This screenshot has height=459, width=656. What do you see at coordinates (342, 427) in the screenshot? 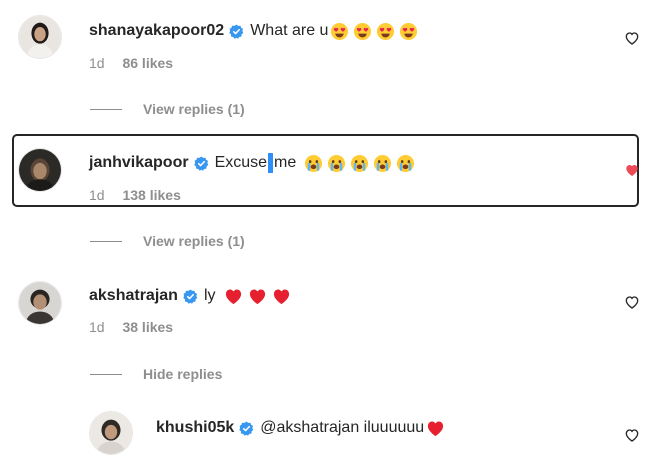
I see `comment-text: @akshatrajan iluuuuuu` at bounding box center [342, 427].